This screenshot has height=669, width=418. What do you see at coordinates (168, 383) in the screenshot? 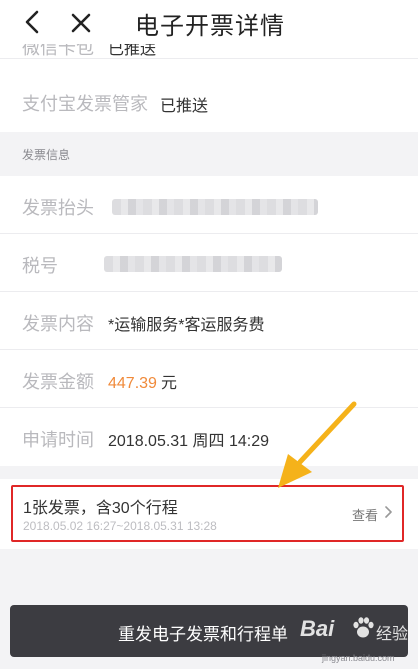
I see `amount-unit: 元` at bounding box center [168, 383].